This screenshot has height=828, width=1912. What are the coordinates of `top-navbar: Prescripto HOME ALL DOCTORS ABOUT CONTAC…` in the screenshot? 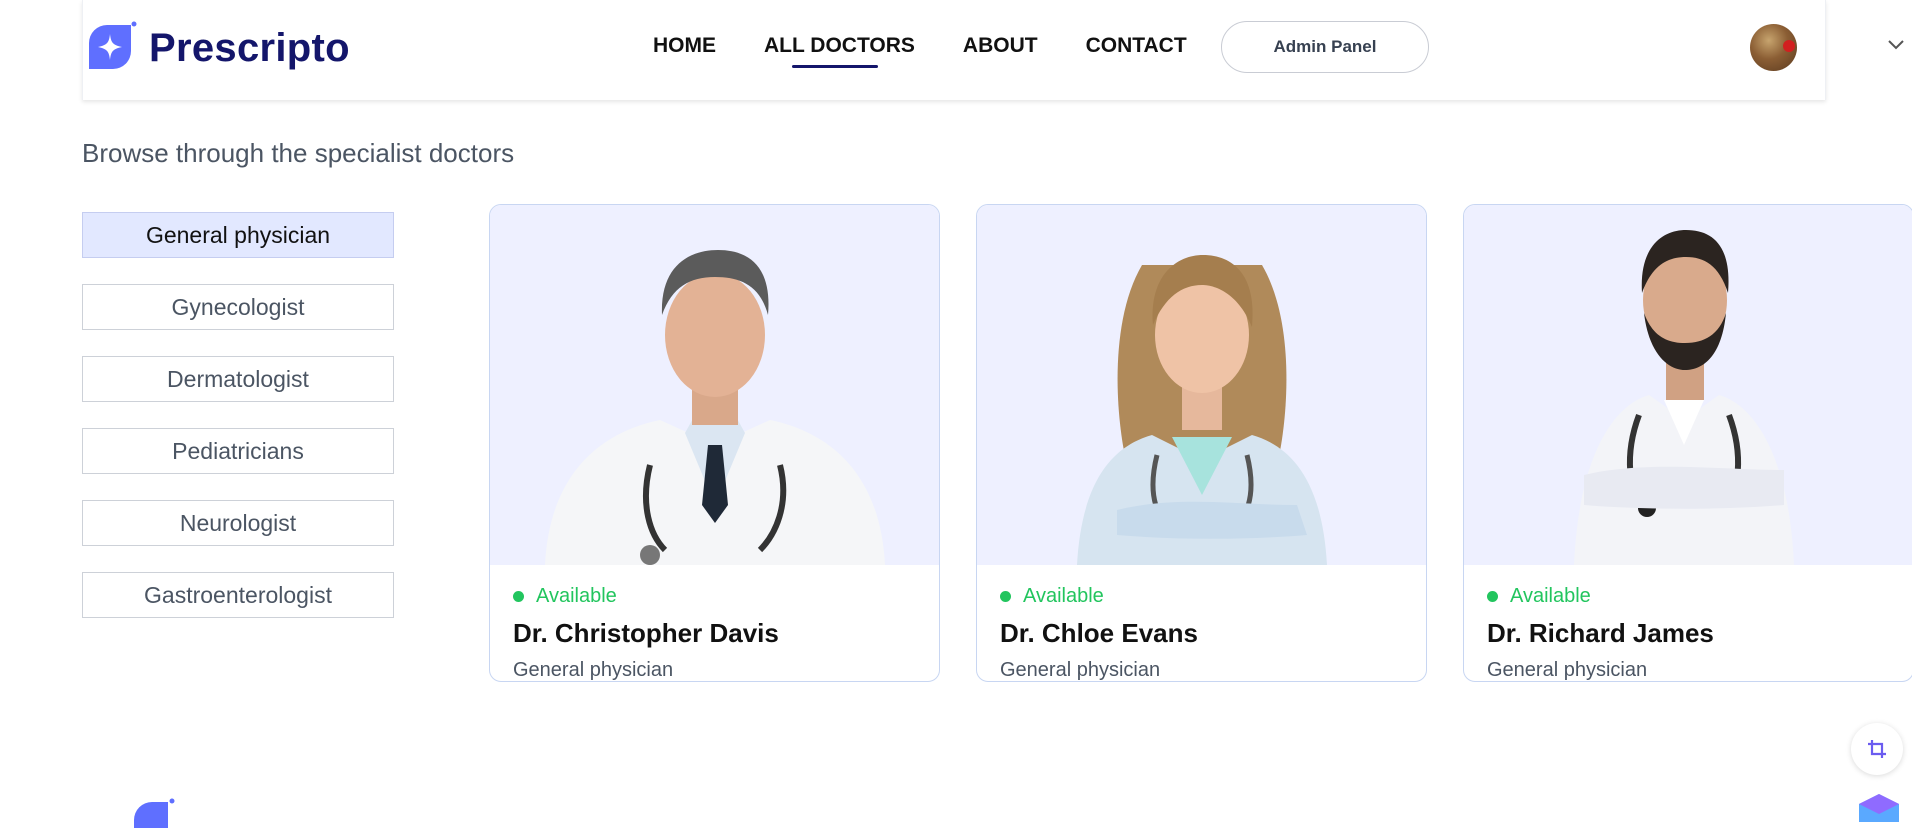 It's located at (993, 50).